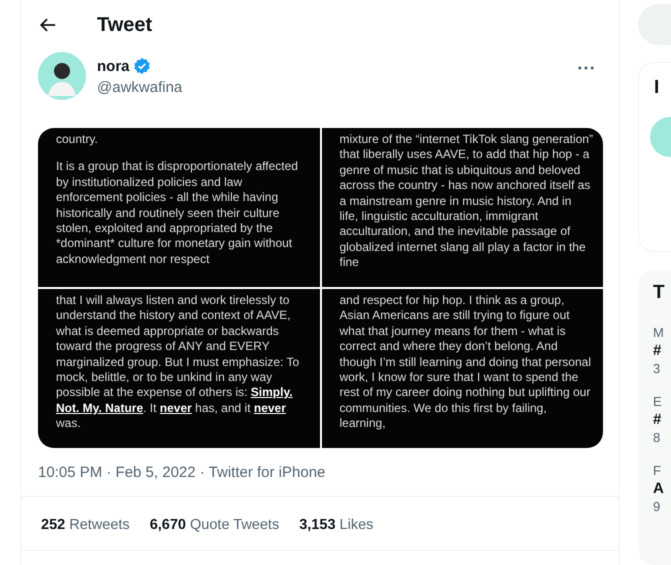 The height and width of the screenshot is (565, 671). What do you see at coordinates (113, 66) in the screenshot?
I see `display-name: nora` at bounding box center [113, 66].